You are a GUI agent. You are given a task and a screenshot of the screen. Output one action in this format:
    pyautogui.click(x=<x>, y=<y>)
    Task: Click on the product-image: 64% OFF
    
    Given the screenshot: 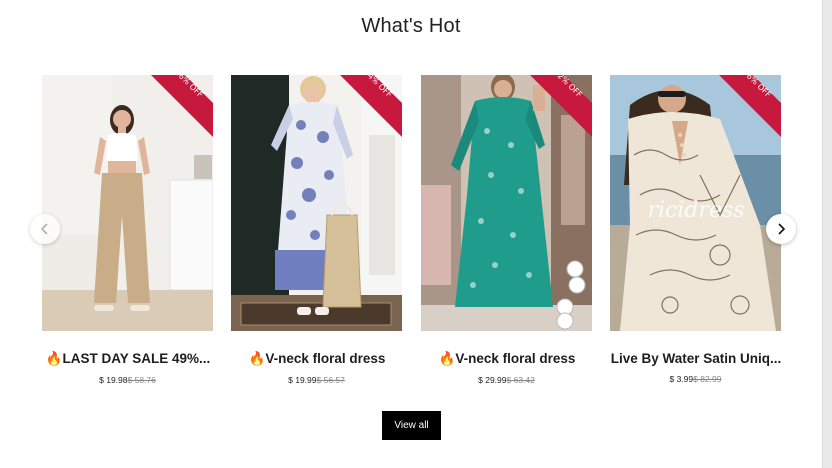 What is the action you would take?
    pyautogui.click(x=316, y=203)
    